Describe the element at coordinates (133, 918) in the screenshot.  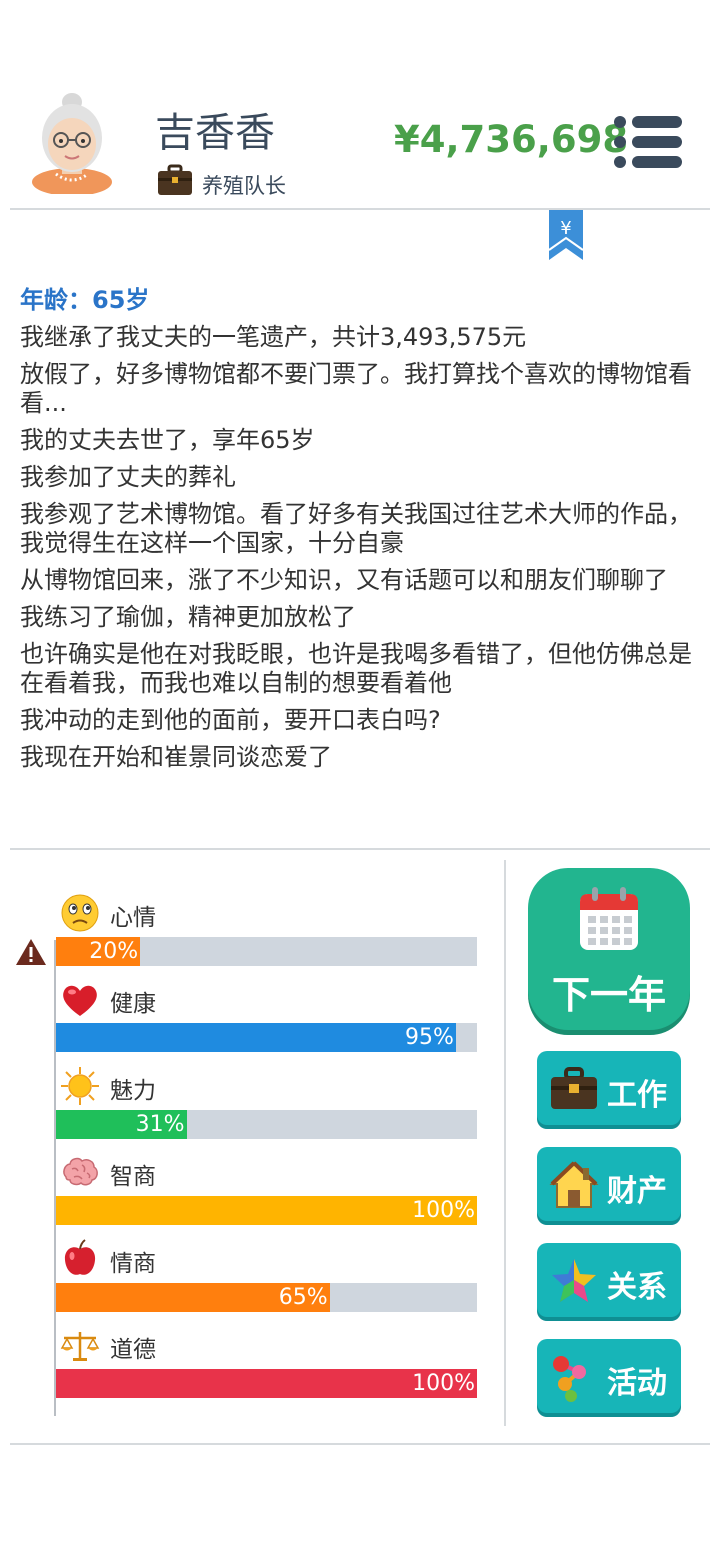
I see `stat-label-mood: 心情` at that location.